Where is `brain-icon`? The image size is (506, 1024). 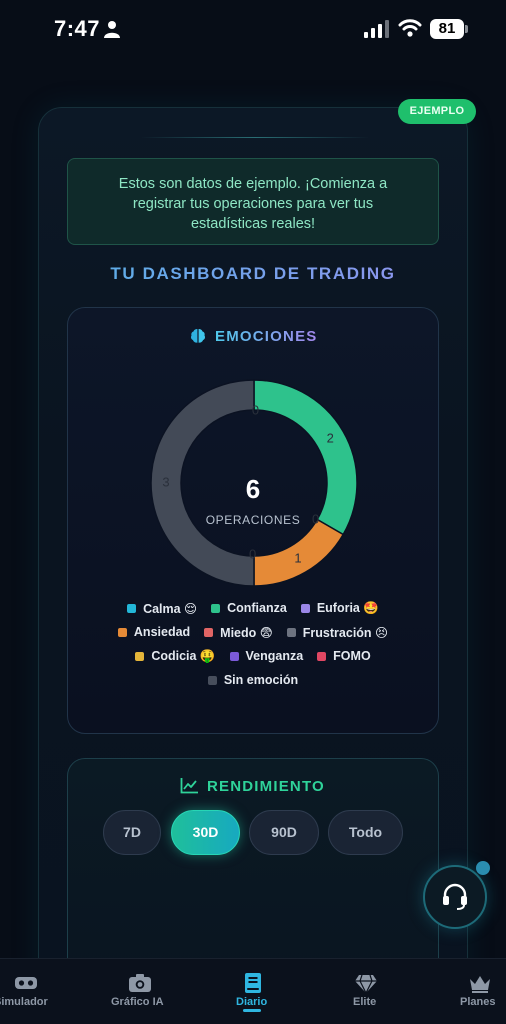
brain-icon is located at coordinates (198, 336).